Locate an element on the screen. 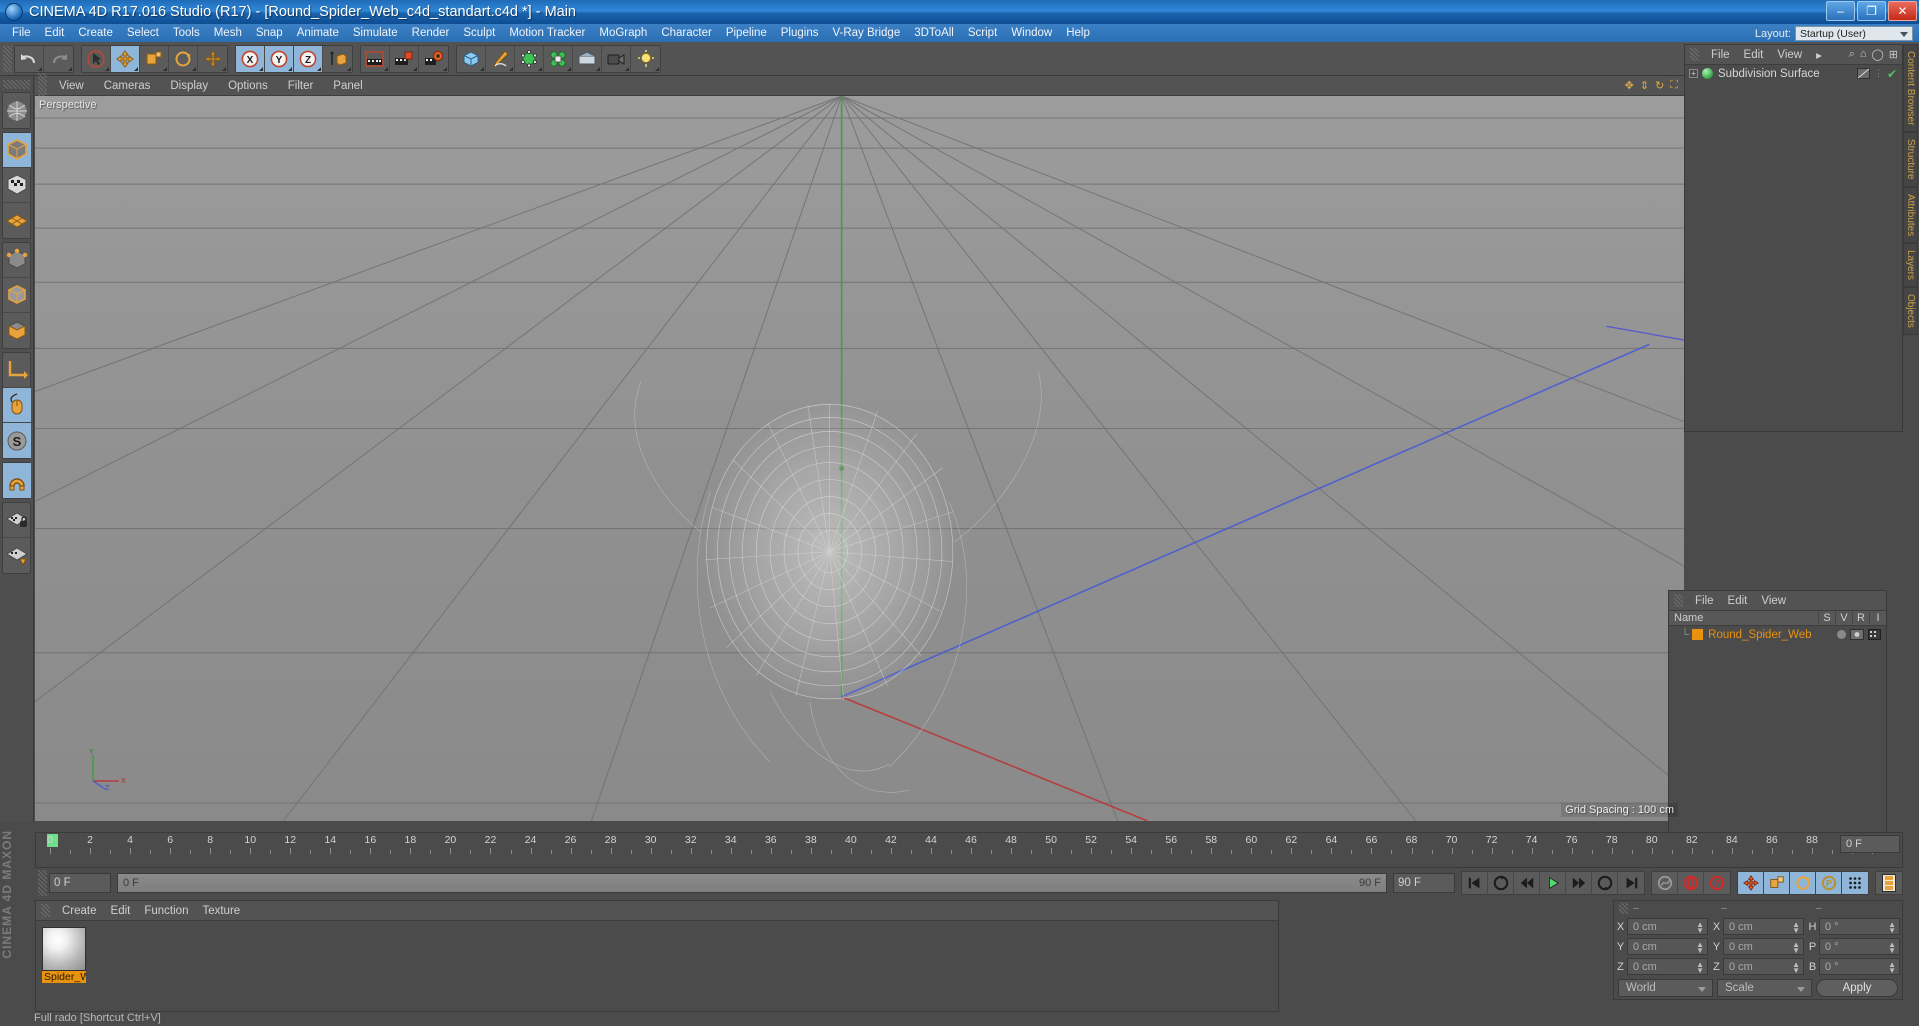 The image size is (1919, 1026). workplane-mode-icon is located at coordinates (17, 555).